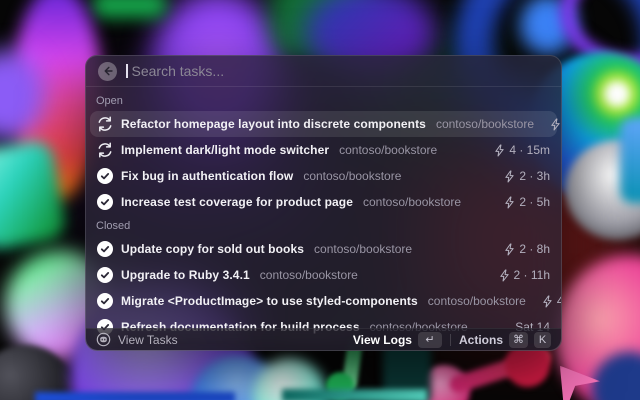 This screenshot has height=400, width=640. I want to click on footer-bar: View Tasks View Logs ↵ Actions ⌘ K, so click(323, 339).